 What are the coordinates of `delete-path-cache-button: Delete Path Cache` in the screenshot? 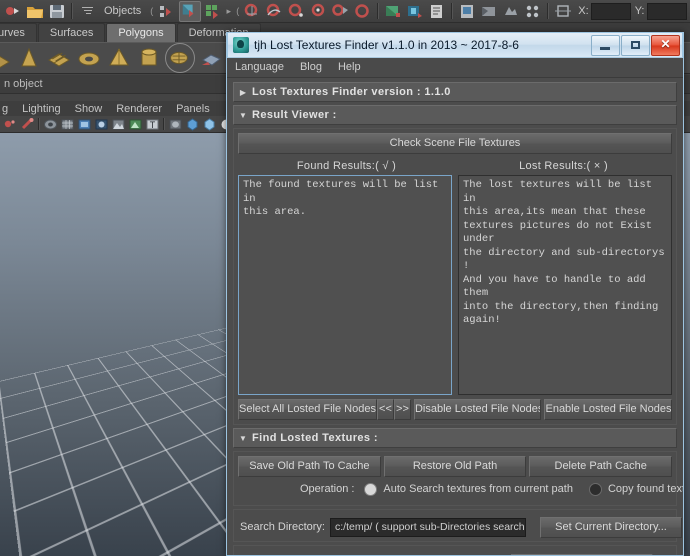 It's located at (601, 466).